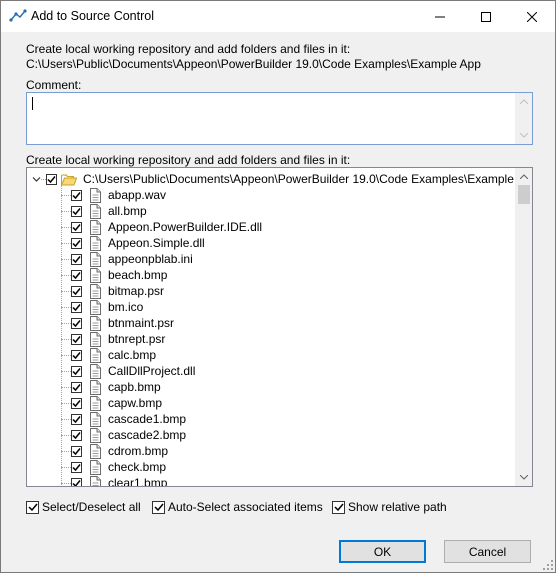 This screenshot has height=573, width=556. I want to click on auto-select-checkbox, so click(158, 507).